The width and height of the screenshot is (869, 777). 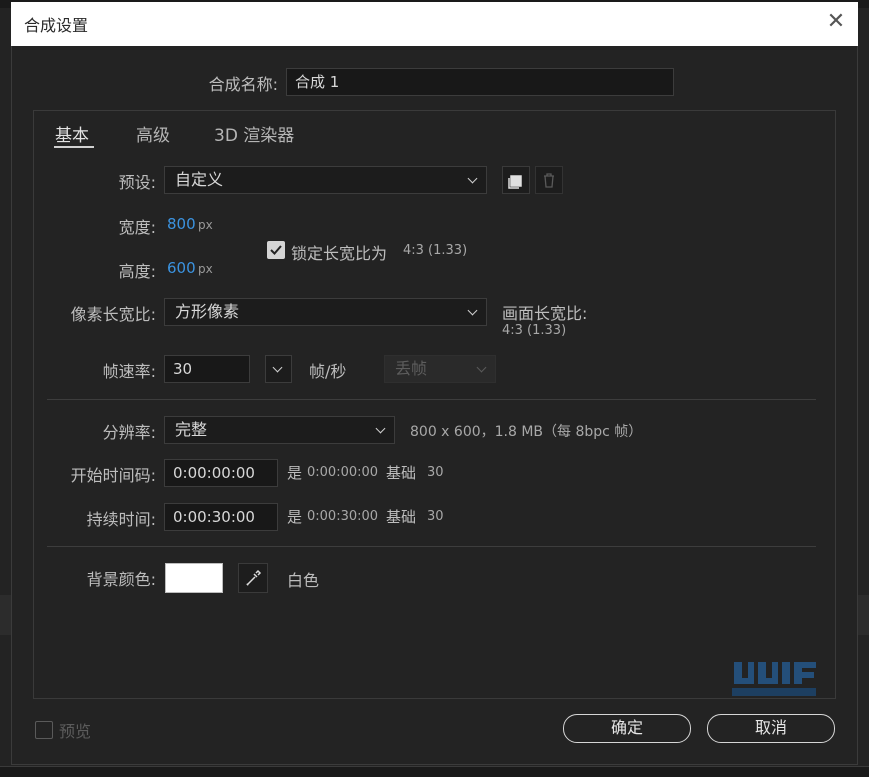 I want to click on cancel-button: 取消, so click(x=771, y=728).